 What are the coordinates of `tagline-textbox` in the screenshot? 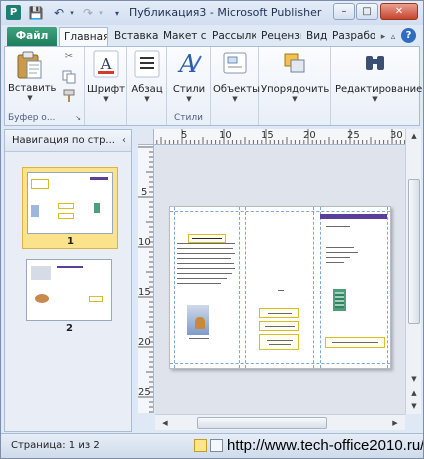 It's located at (355, 342).